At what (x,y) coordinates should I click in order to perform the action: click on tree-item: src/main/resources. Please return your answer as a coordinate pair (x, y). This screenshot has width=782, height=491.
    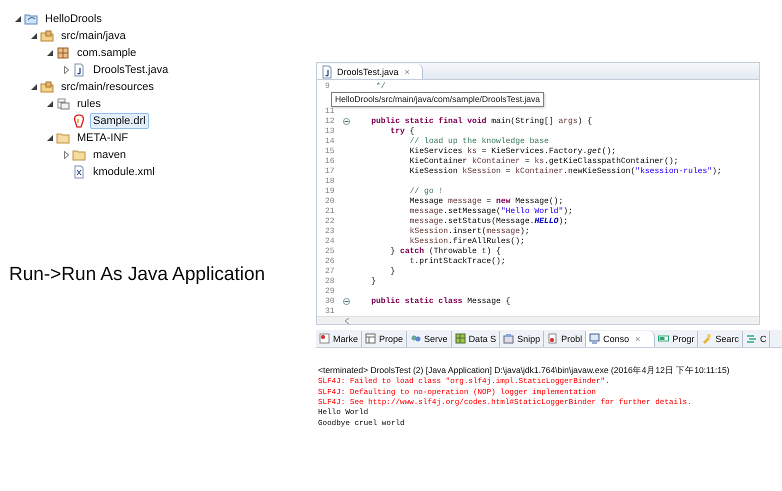
    Looking at the image, I should click on (107, 86).